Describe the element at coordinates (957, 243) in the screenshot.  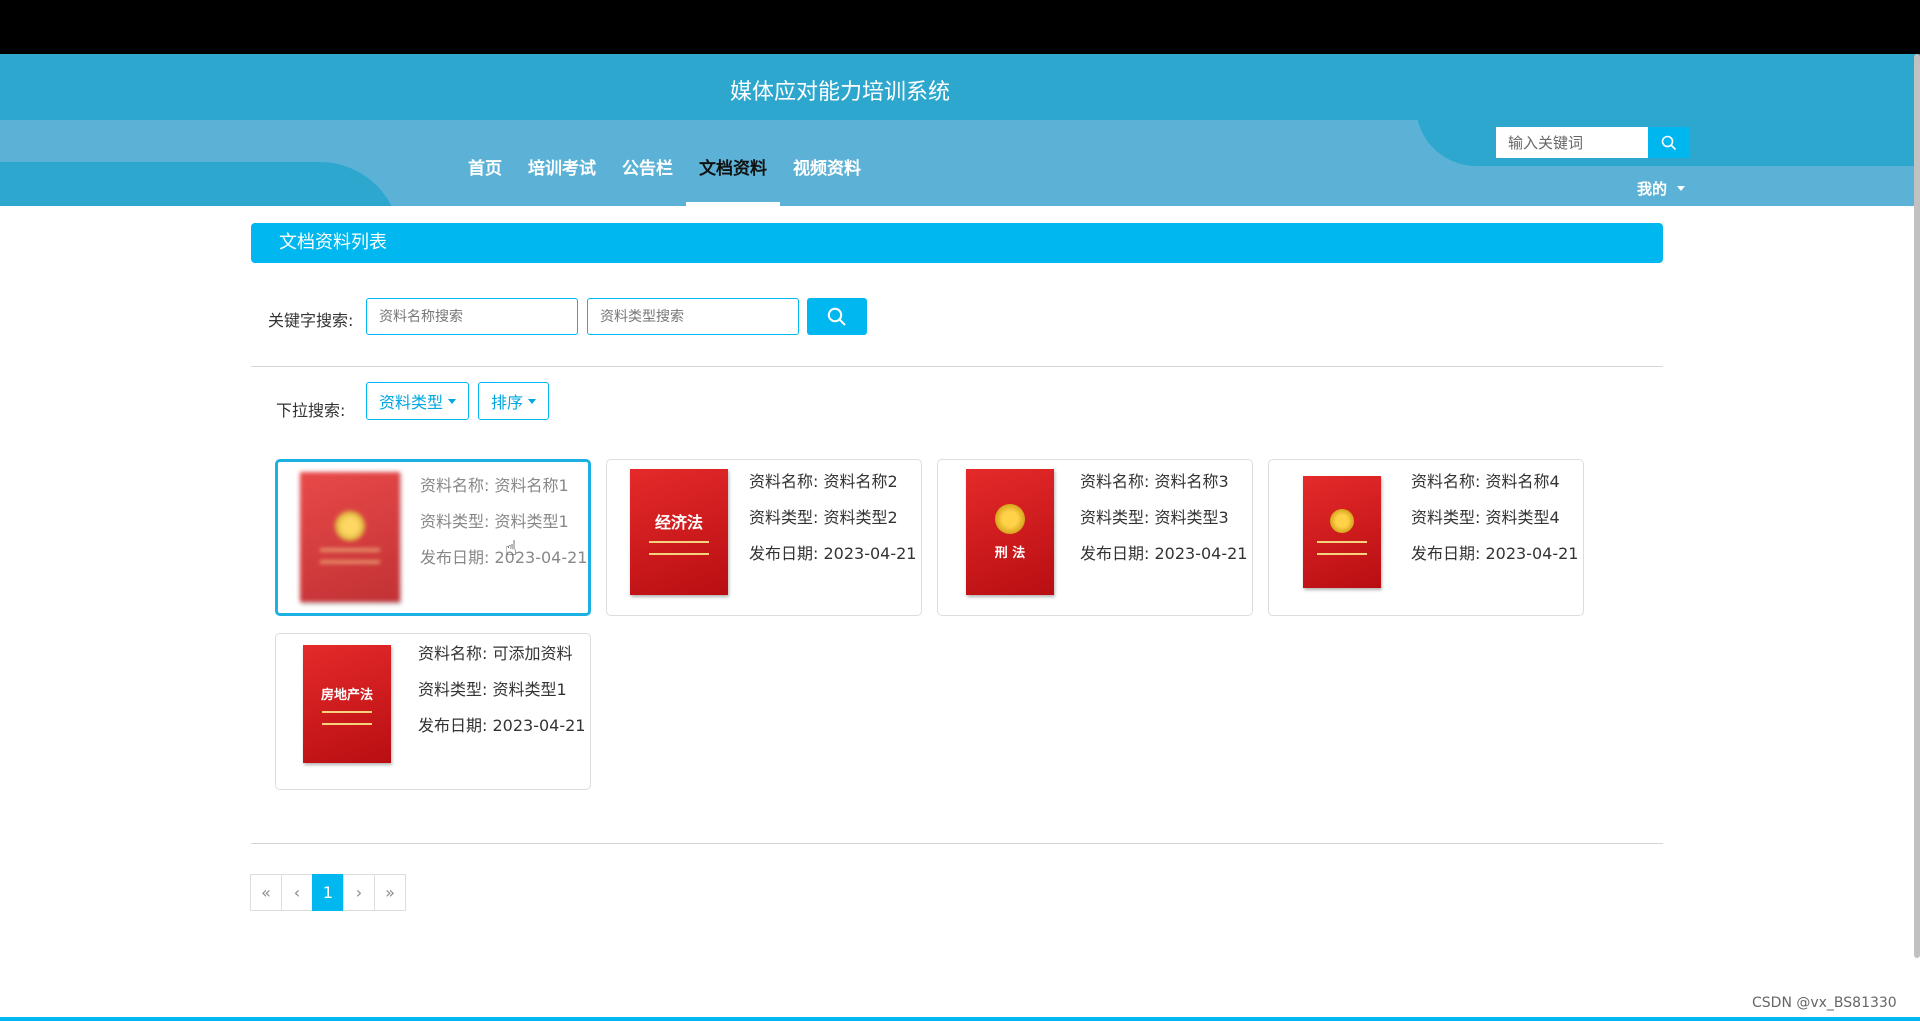
I see `section-title: 文档资料列表` at that location.